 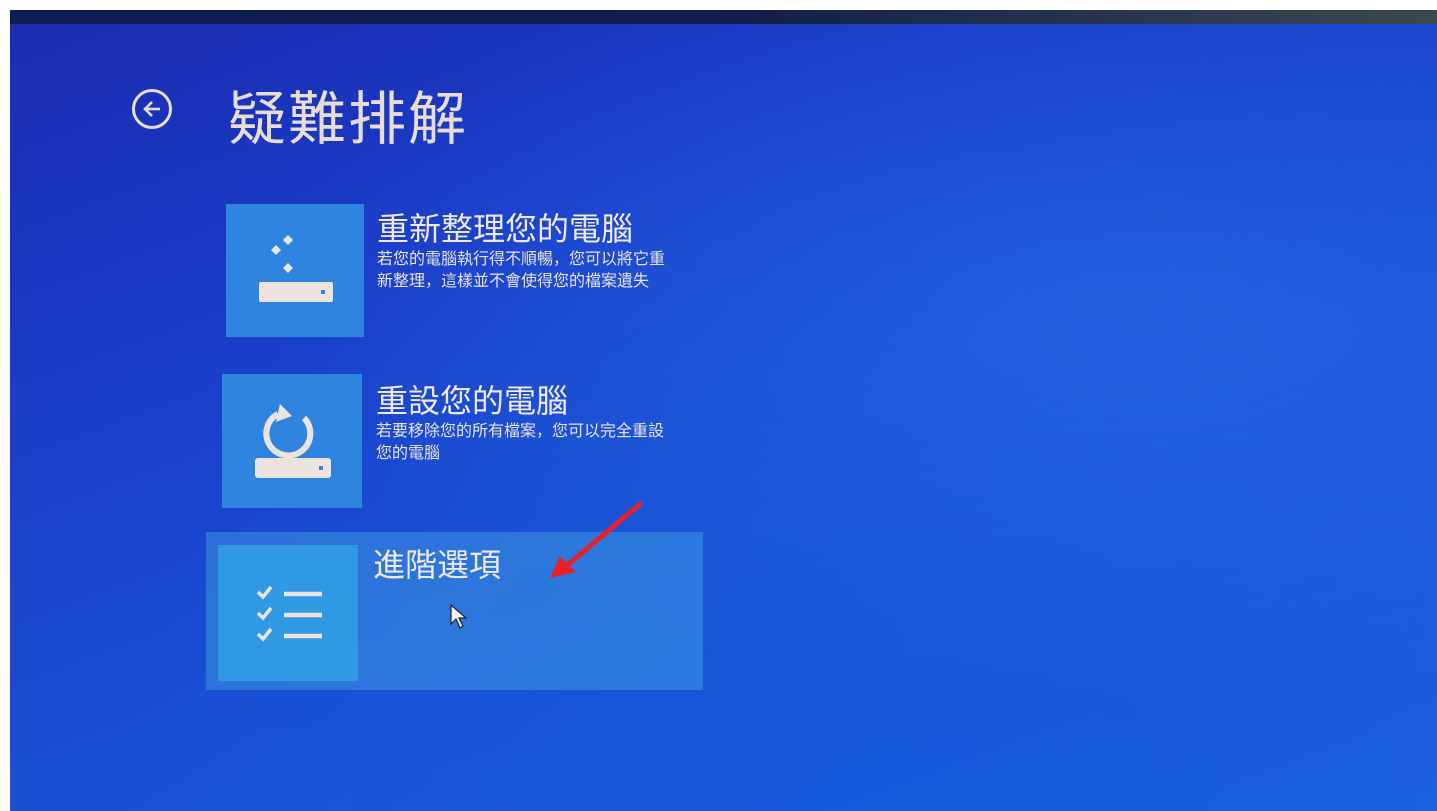 What do you see at coordinates (348, 119) in the screenshot?
I see `page-title: 疑難排解` at bounding box center [348, 119].